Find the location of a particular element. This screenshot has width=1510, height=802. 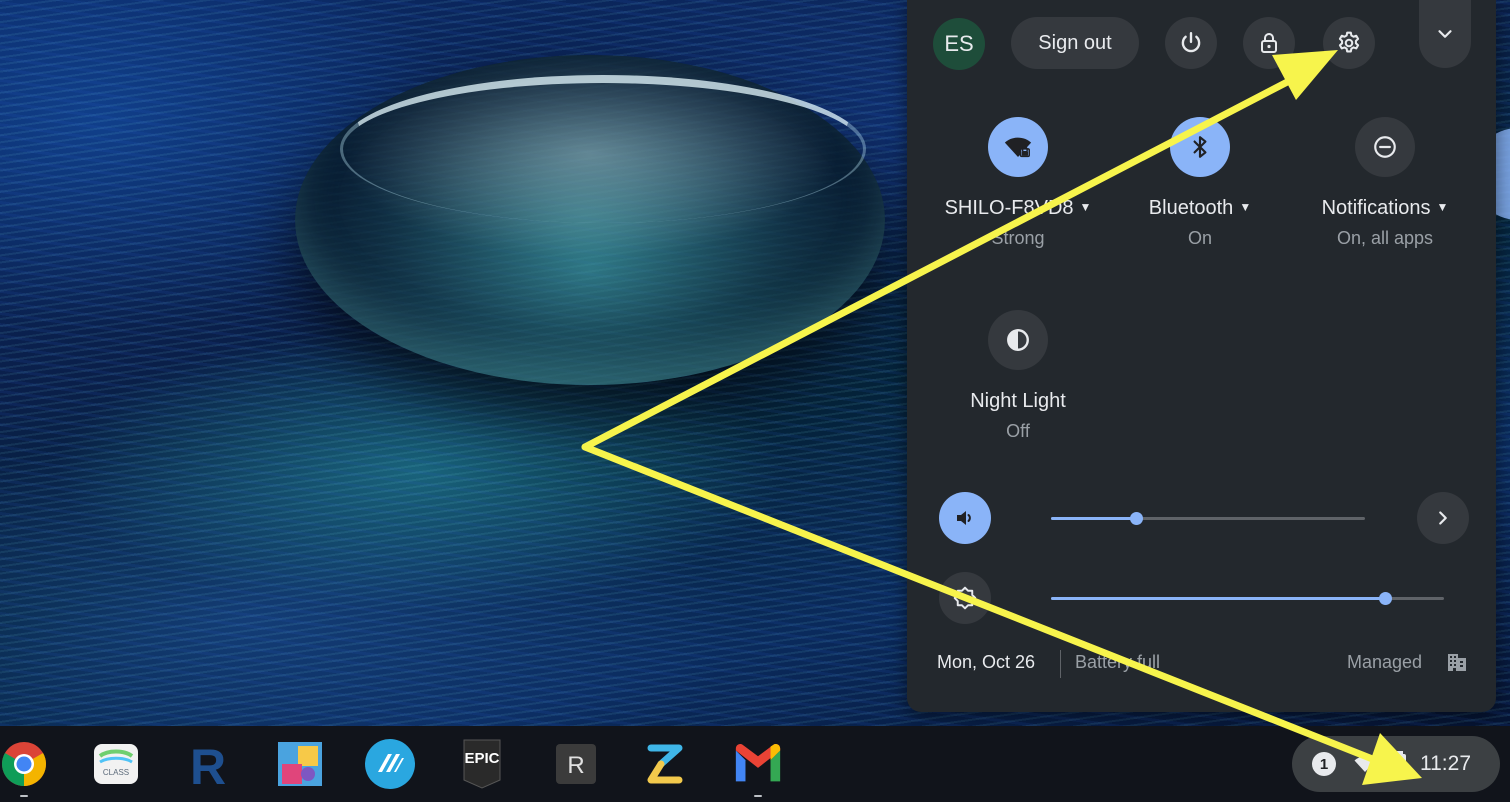

shelf-app-r-box: R is located at coordinates (576, 764).